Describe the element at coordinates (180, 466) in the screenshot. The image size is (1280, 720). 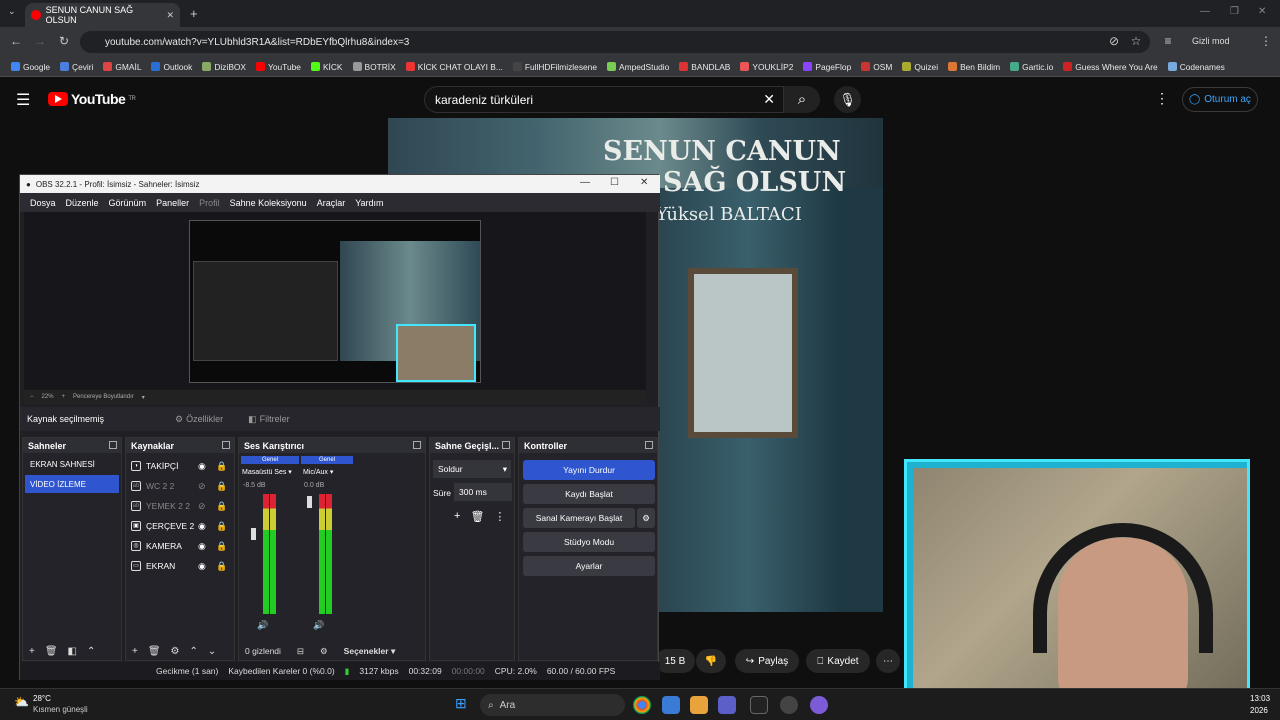
I see `source-item: ◑ TAKİPÇİ ◉ 🔒` at that location.